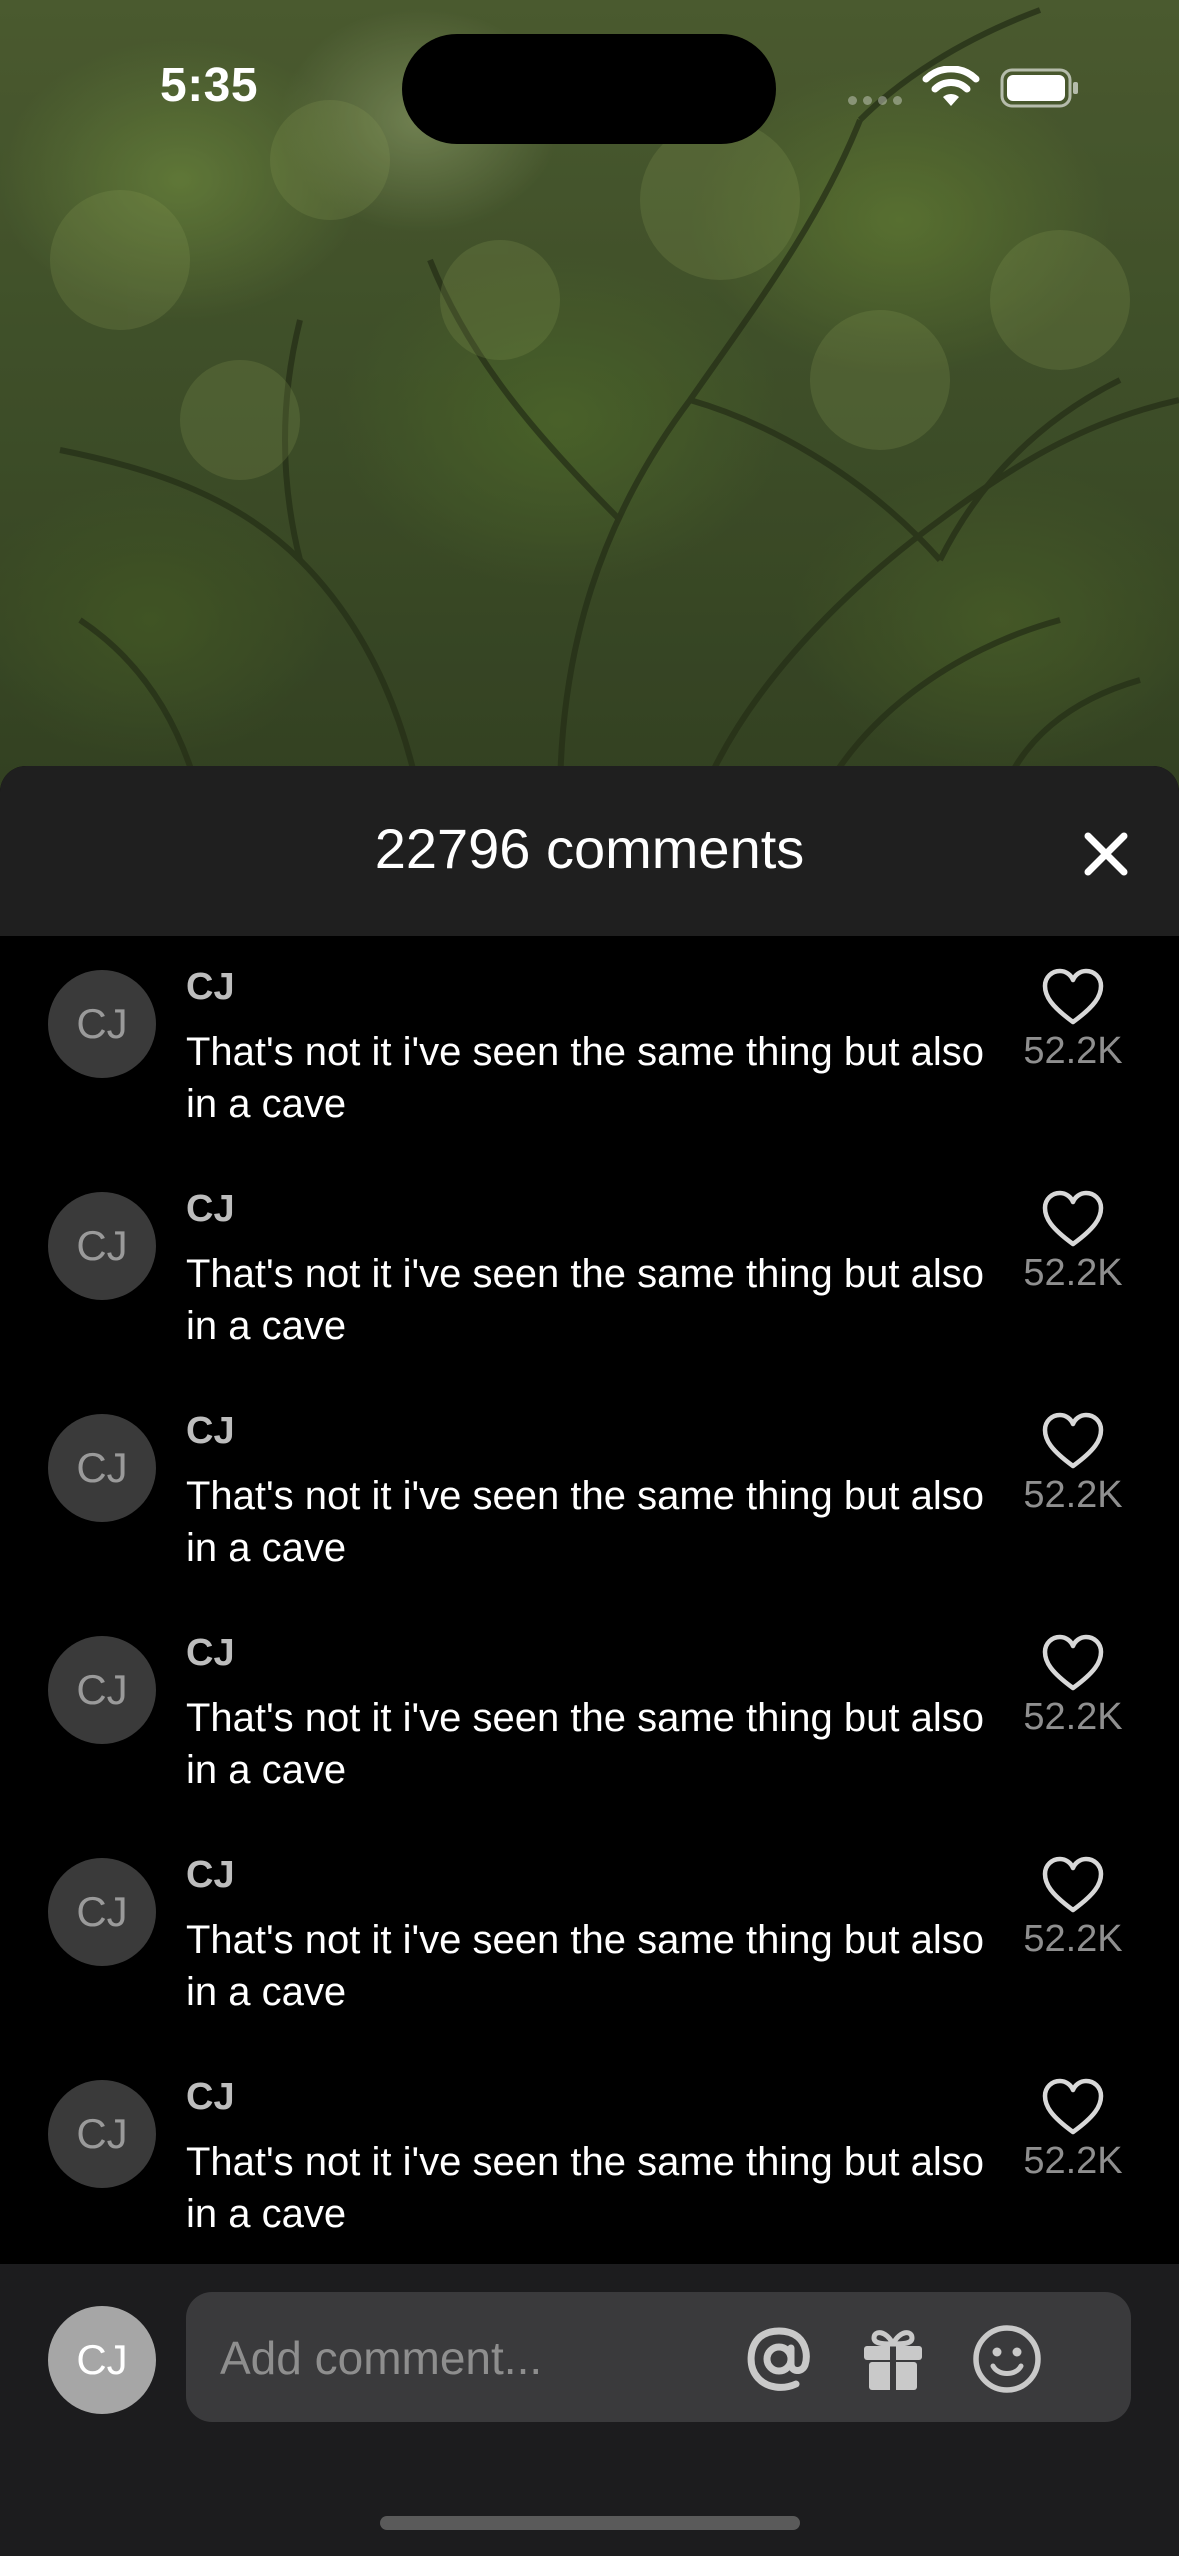 Image resolution: width=1179 pixels, height=2556 pixels. Describe the element at coordinates (875, 100) in the screenshot. I see `cellular-signal-icon` at that location.